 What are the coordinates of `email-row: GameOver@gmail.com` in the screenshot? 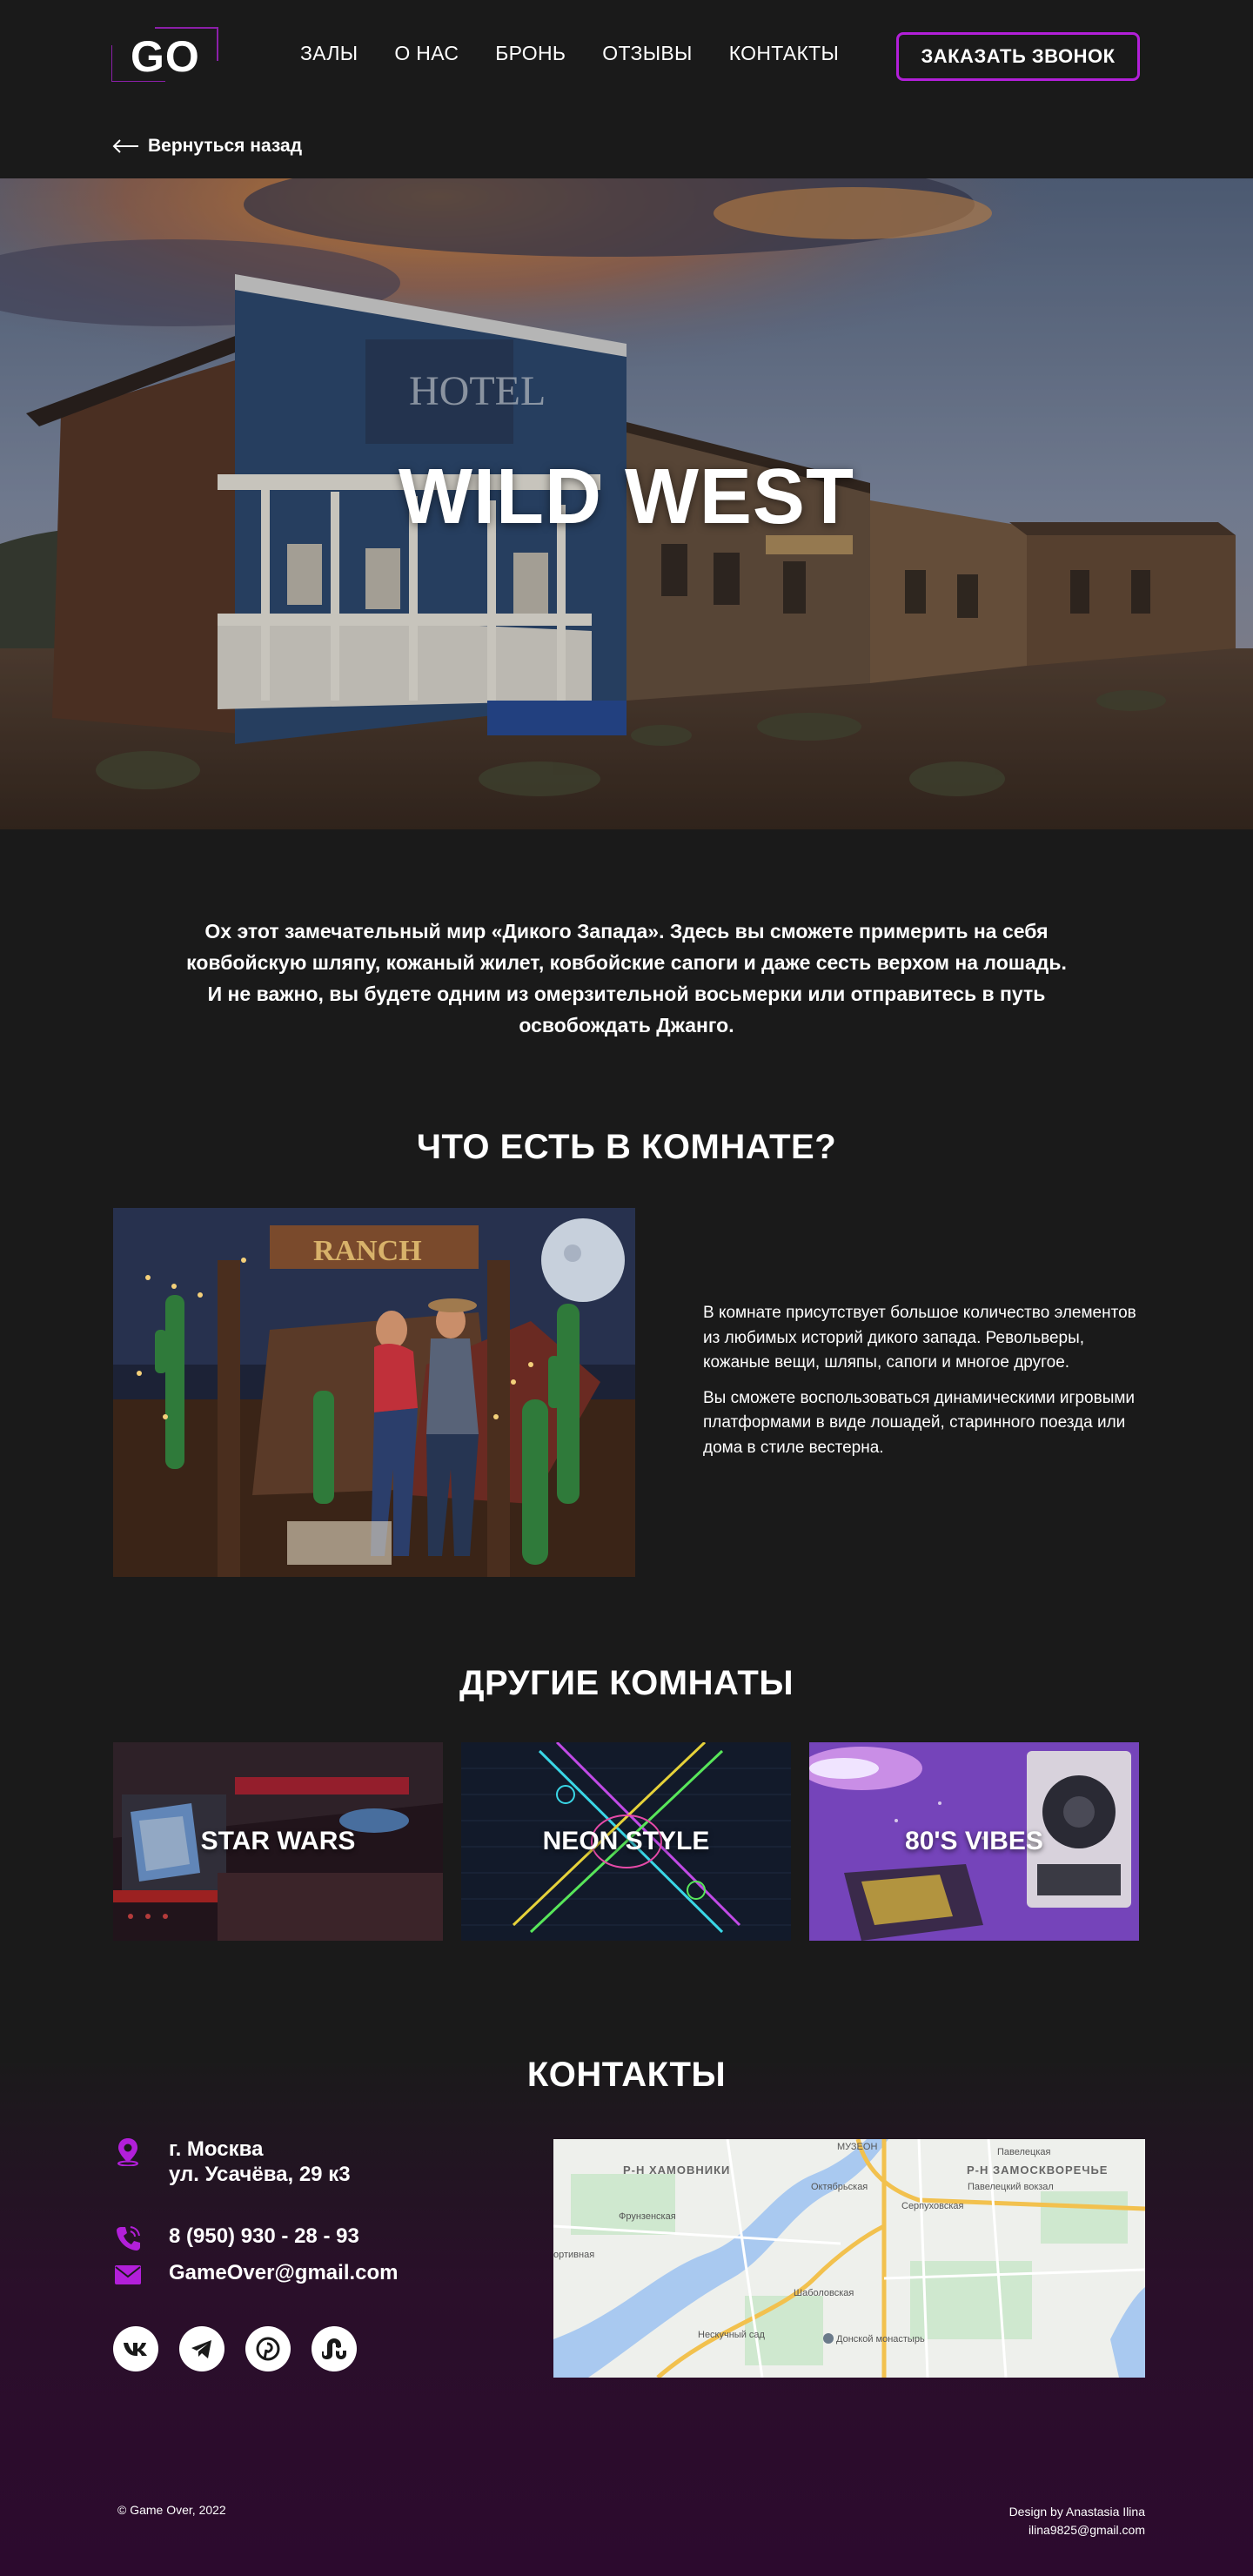 It's located at (322, 2275).